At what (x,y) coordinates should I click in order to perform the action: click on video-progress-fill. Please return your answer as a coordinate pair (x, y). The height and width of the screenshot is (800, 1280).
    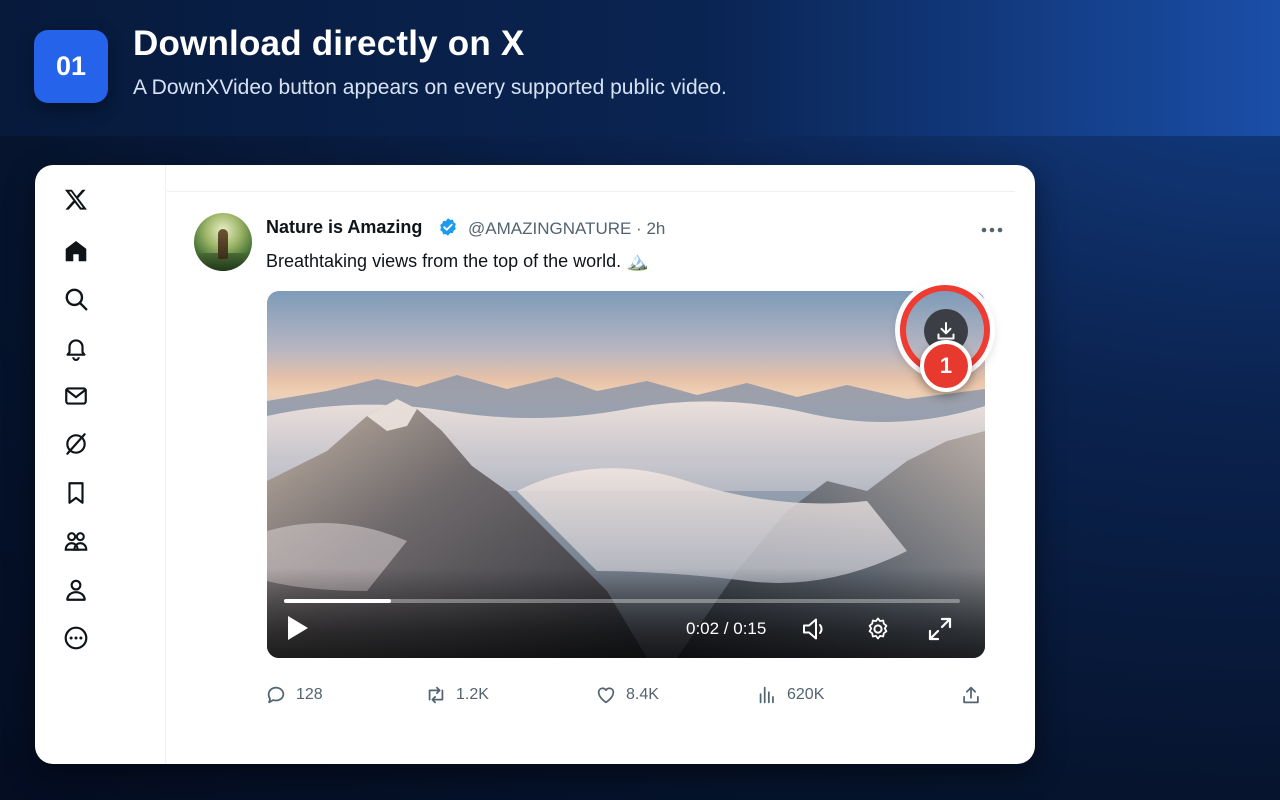
    Looking at the image, I should click on (337, 601).